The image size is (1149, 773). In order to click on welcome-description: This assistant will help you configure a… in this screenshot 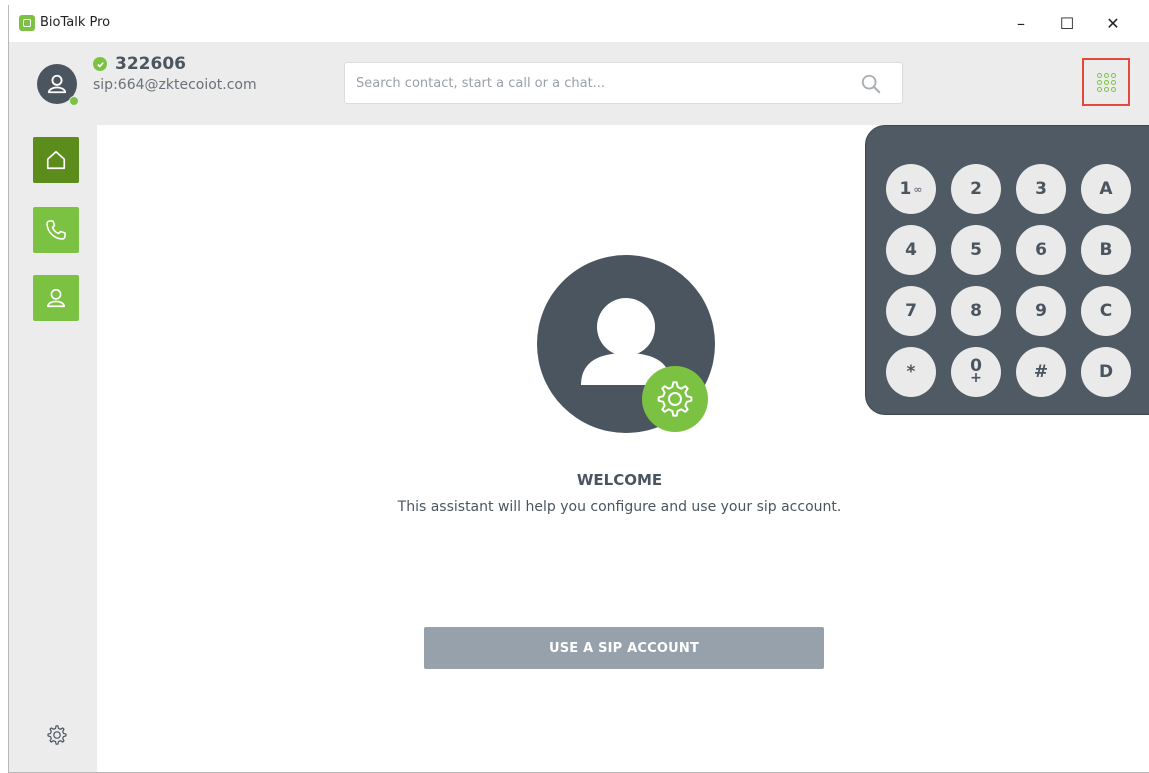, I will do `click(619, 507)`.